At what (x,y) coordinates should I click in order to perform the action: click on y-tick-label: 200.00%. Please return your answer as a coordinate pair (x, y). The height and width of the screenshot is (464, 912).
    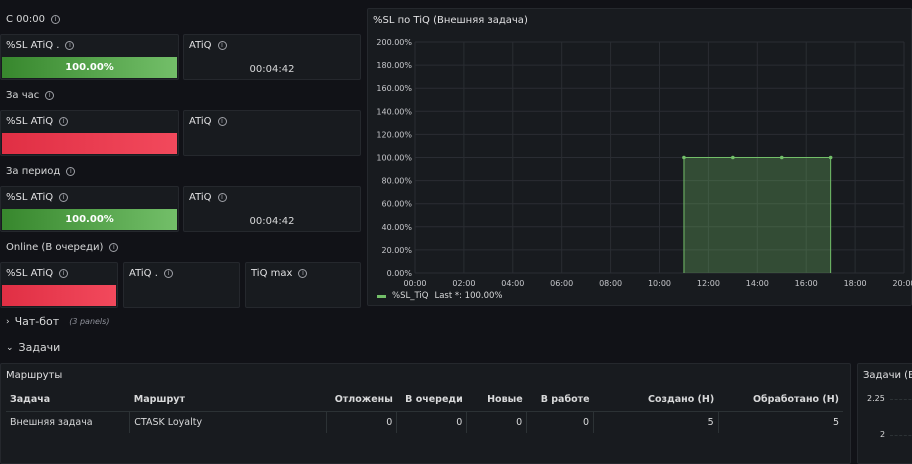
    Looking at the image, I should click on (394, 42).